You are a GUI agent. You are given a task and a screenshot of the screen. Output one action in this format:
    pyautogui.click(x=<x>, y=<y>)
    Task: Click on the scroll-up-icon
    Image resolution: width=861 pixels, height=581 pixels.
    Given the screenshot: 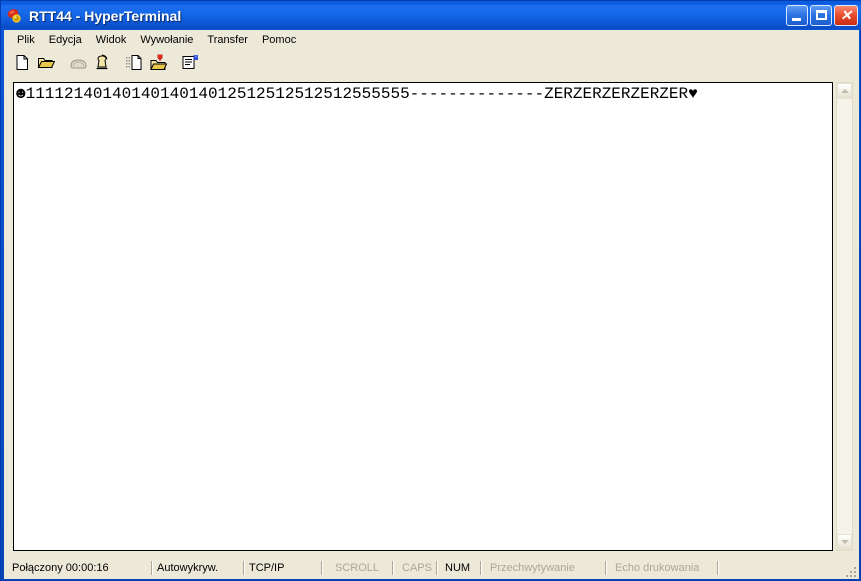 What is the action you would take?
    pyautogui.click(x=844, y=91)
    